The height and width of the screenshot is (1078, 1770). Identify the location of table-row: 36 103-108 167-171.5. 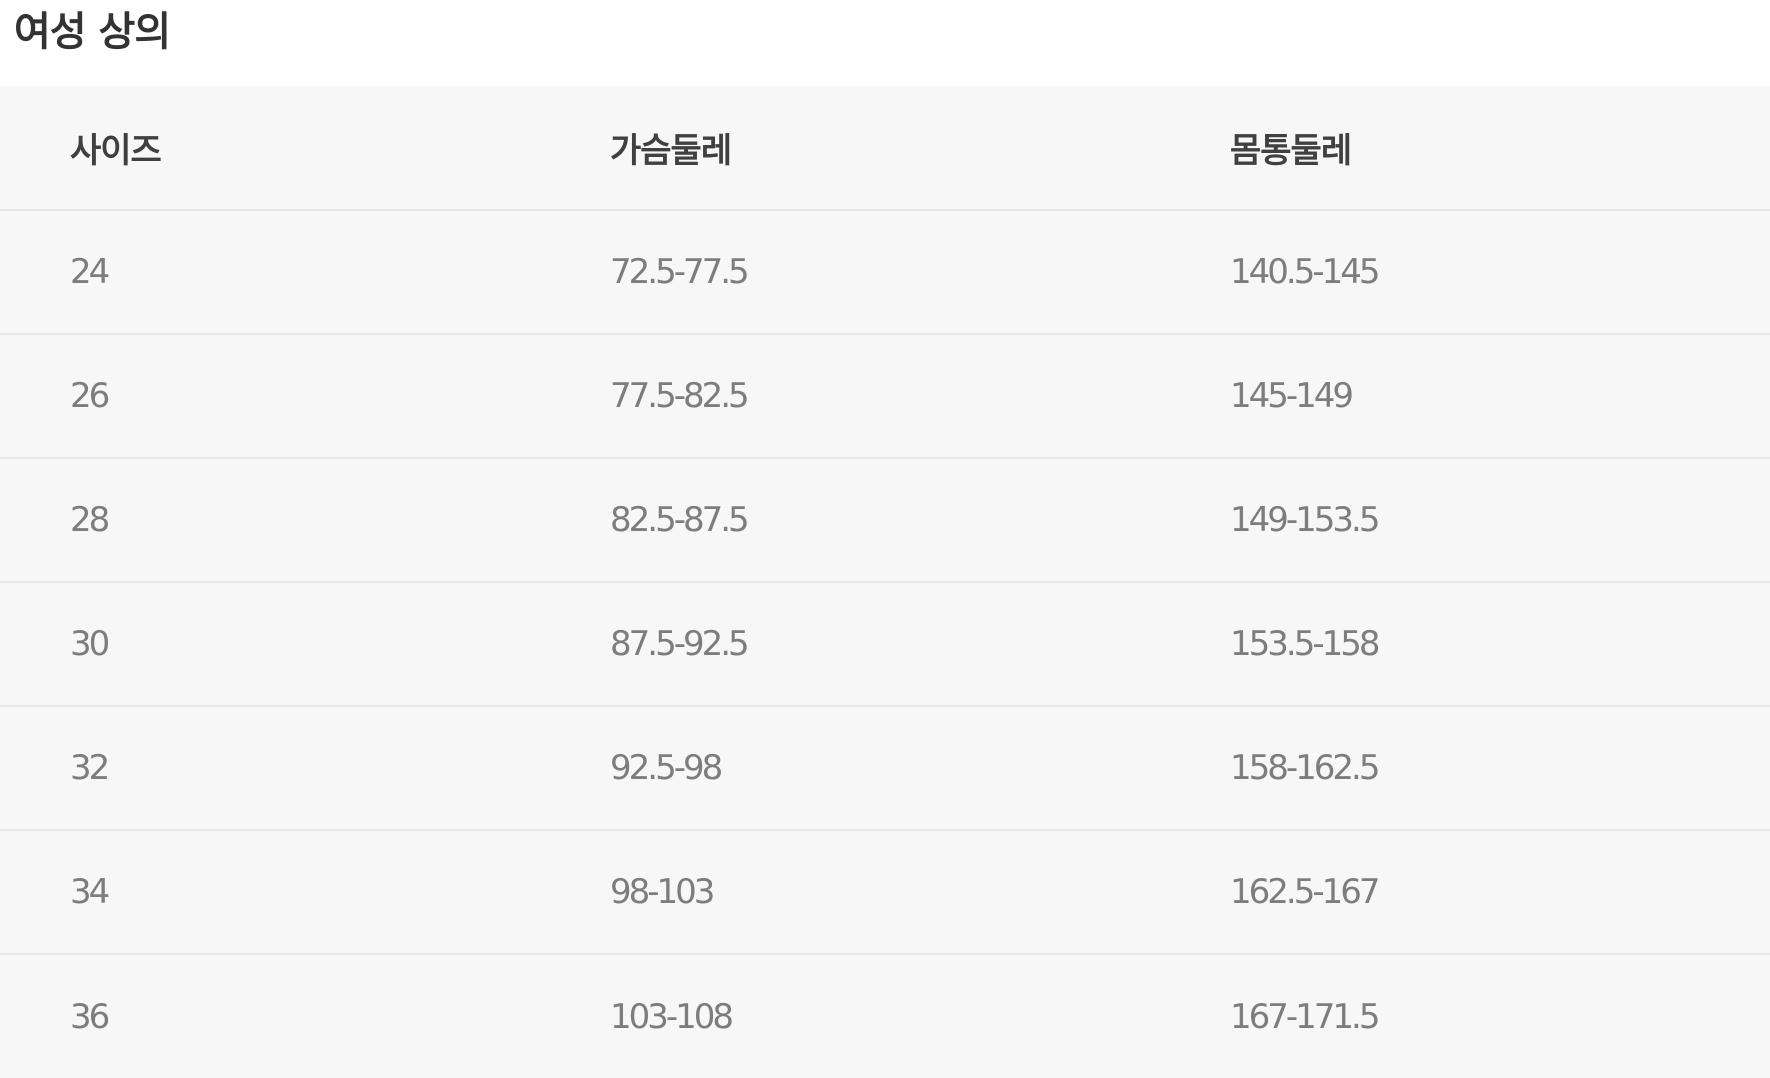
(885, 1016).